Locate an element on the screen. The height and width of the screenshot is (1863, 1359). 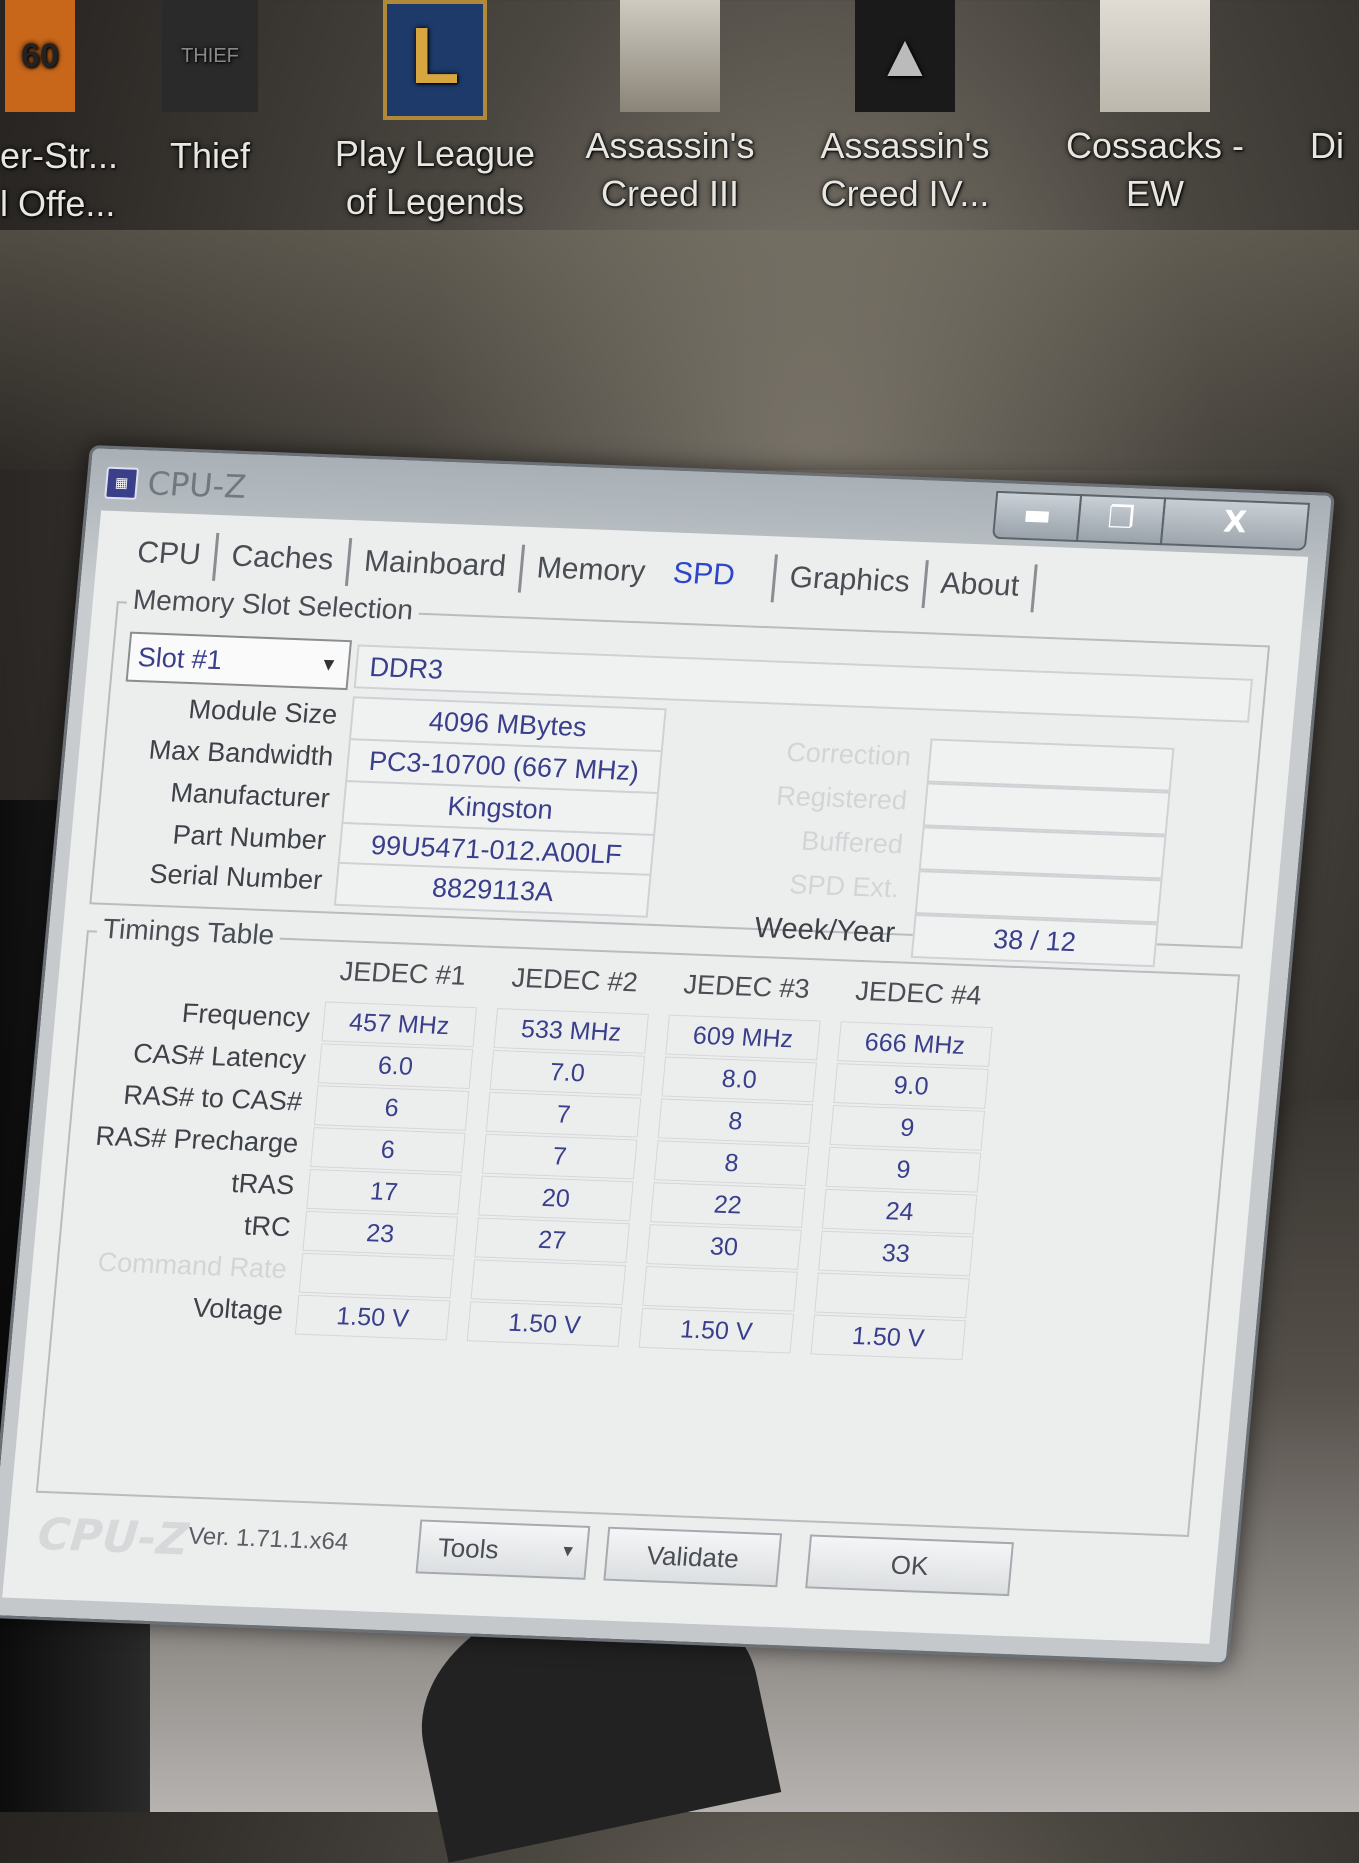
maximize-button: ❐ is located at coordinates (1121, 520).